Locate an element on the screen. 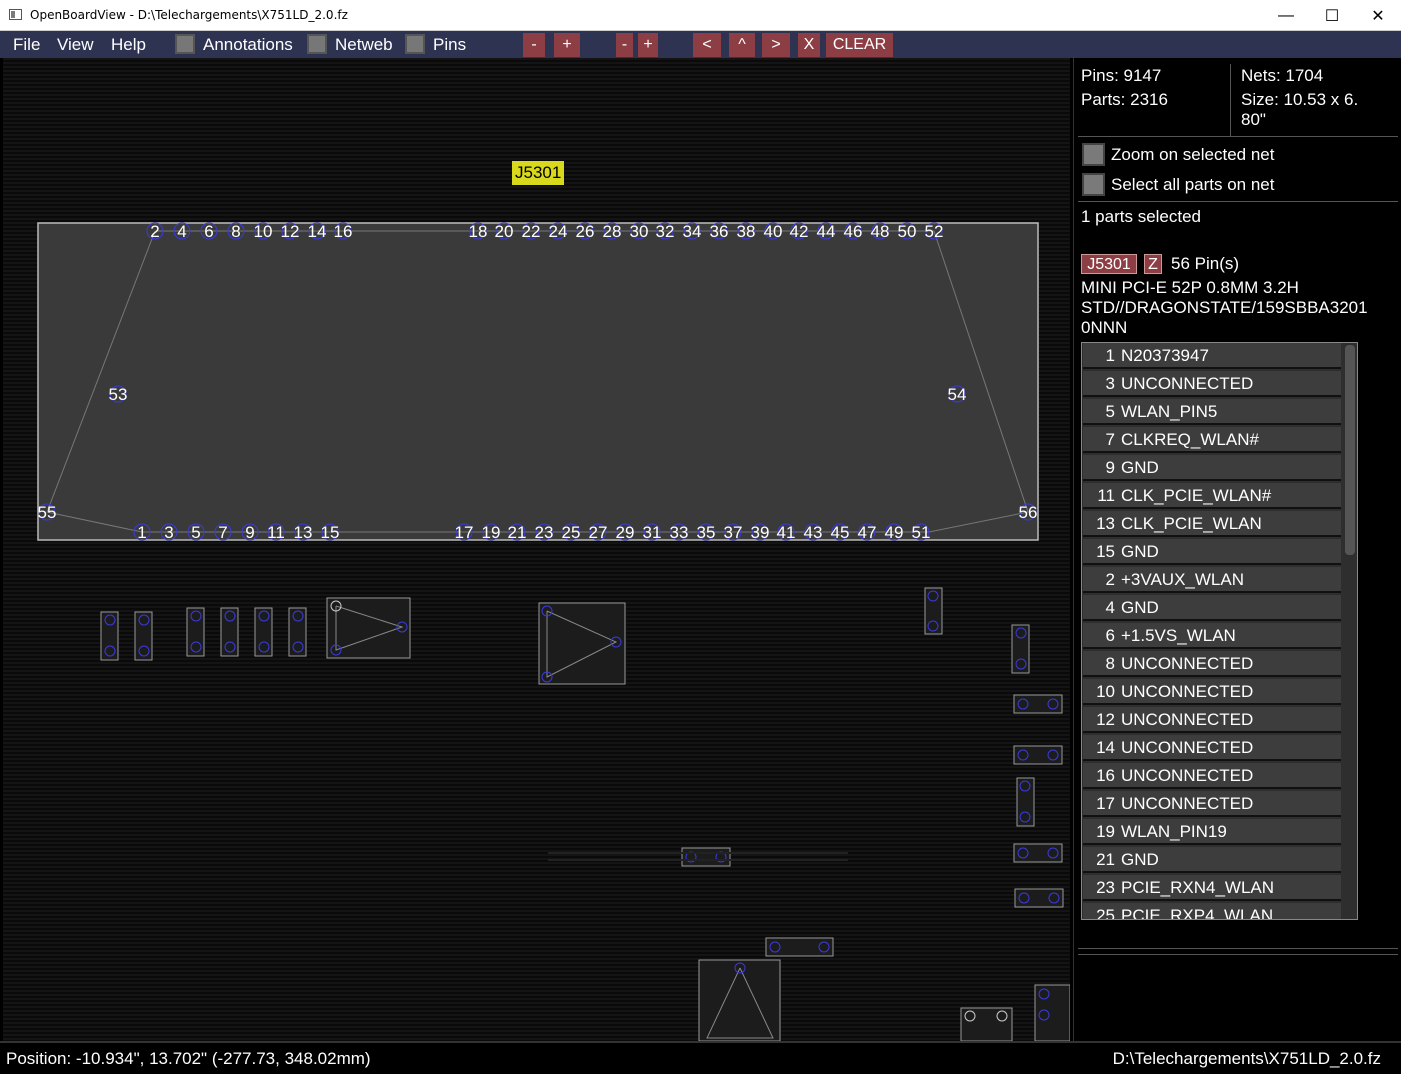 The image size is (1401, 1074). select-all-on-net-checkbox is located at coordinates (1093, 184).